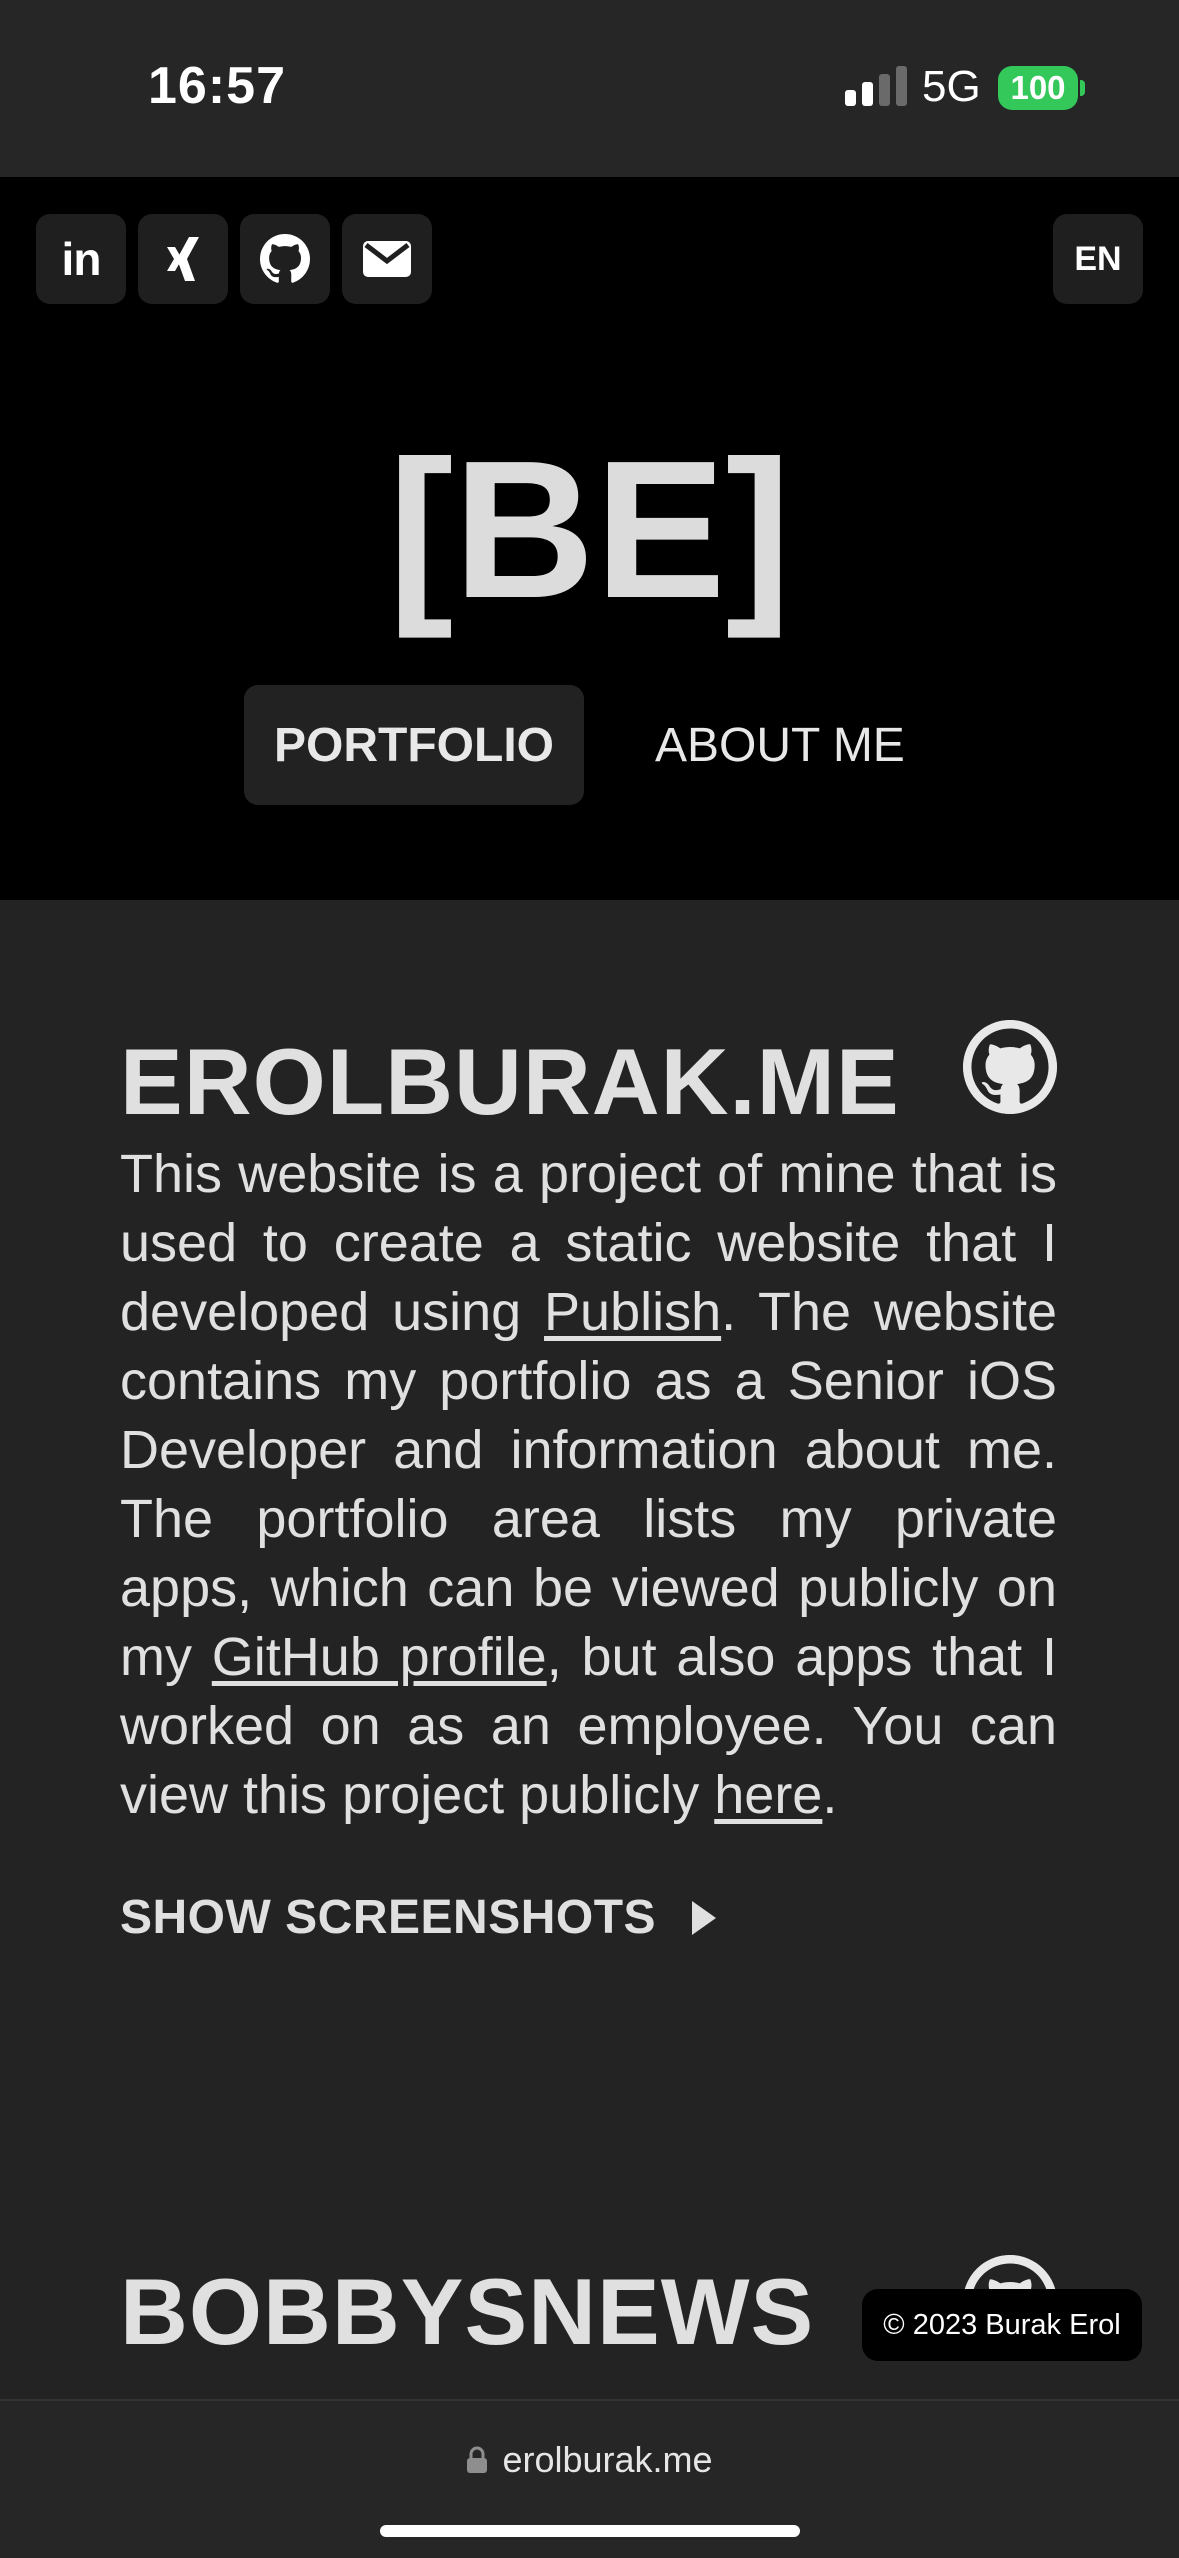  I want to click on site-logo: [BE], so click(589, 530).